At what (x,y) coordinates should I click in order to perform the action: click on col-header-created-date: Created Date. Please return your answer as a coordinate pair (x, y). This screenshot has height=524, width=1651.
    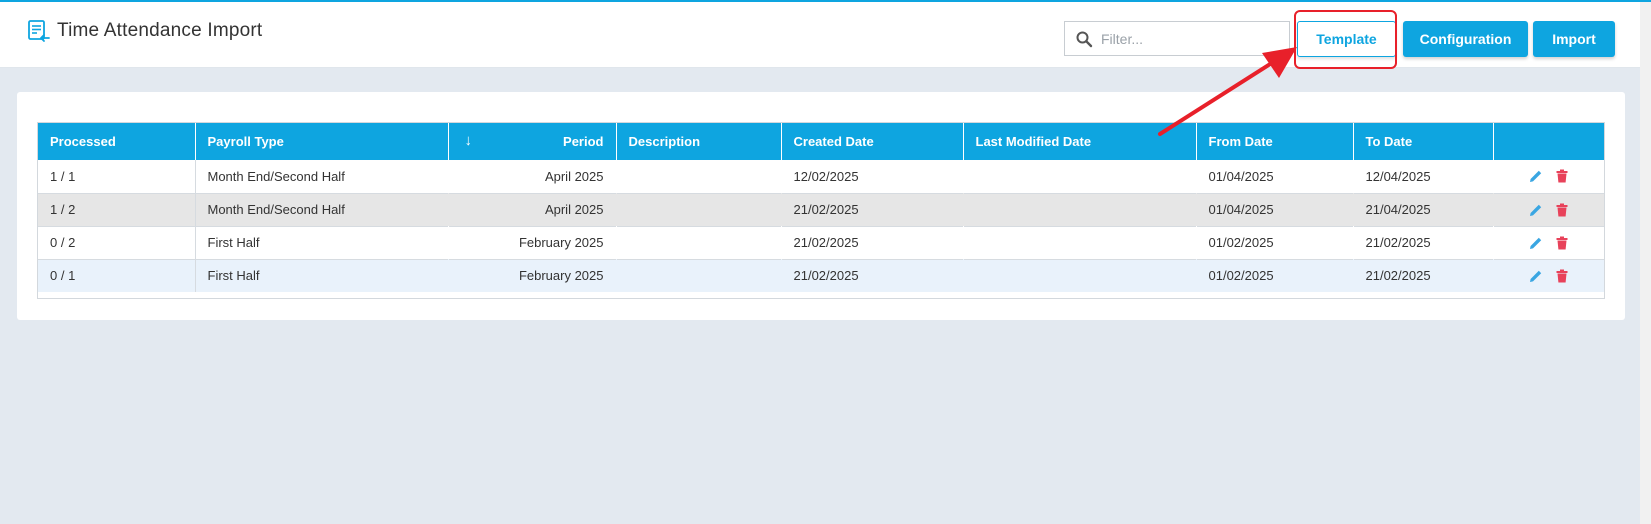
    Looking at the image, I should click on (872, 141).